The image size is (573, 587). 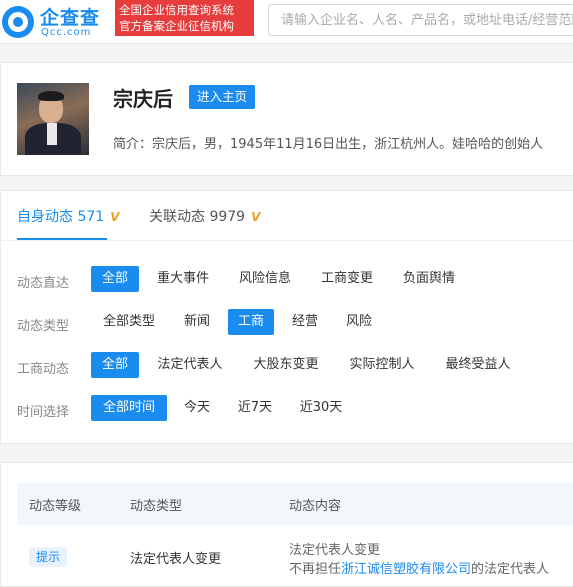 I want to click on dynamics-tabs: 自身动态 571 V 关联动态 9979 V, so click(x=287, y=216).